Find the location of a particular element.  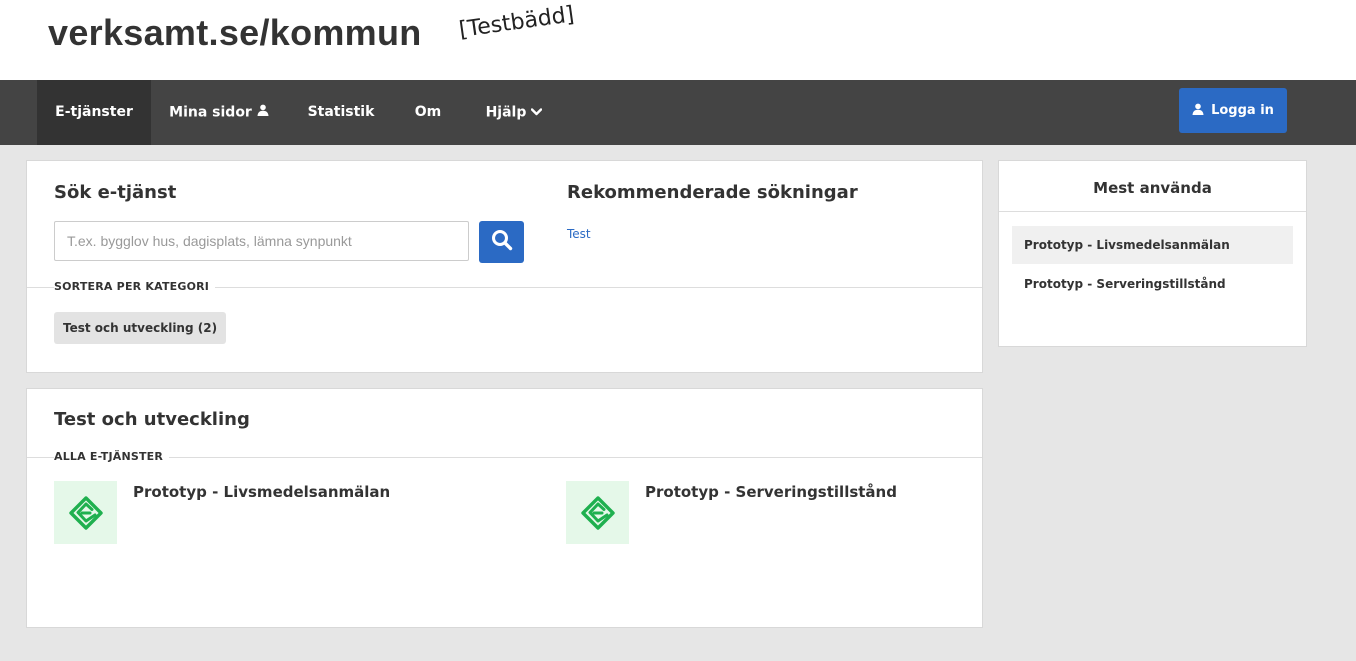

category-title: Test och utveckling is located at coordinates (152, 419).